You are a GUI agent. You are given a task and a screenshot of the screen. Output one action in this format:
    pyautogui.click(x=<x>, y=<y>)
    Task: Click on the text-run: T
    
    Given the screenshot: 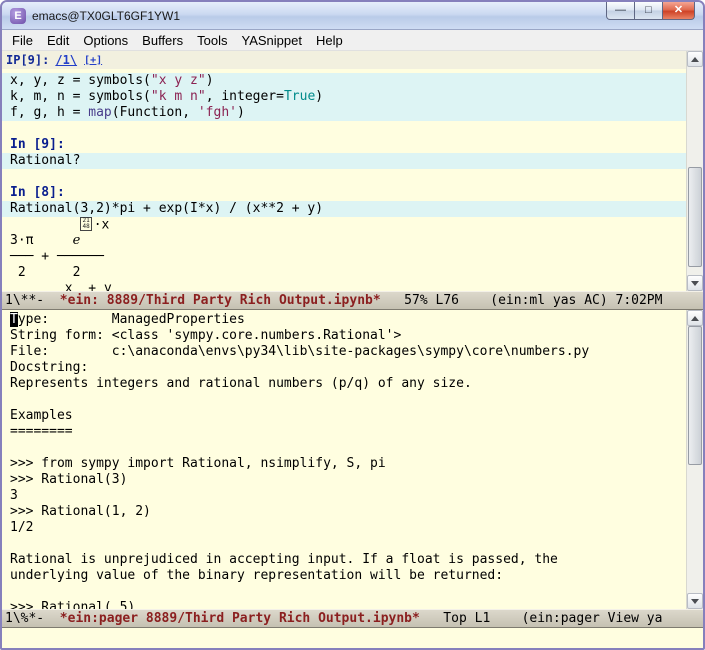 What is the action you would take?
    pyautogui.click(x=14, y=319)
    